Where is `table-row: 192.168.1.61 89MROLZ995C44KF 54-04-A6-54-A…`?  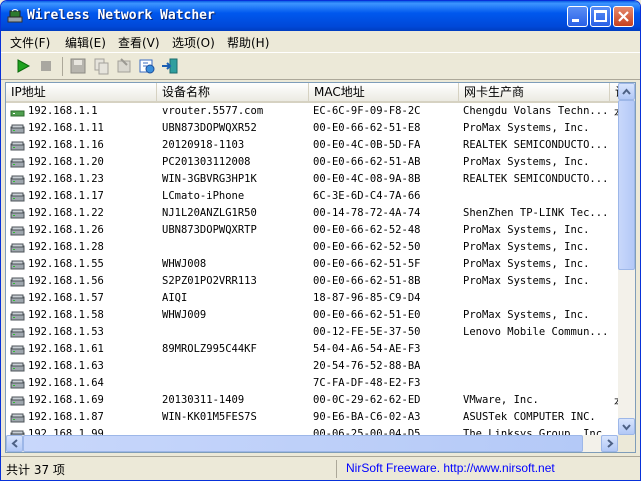
table-row: 192.168.1.61 89MROLZ995C44KF 54-04-A6-54-A… is located at coordinates (320, 349).